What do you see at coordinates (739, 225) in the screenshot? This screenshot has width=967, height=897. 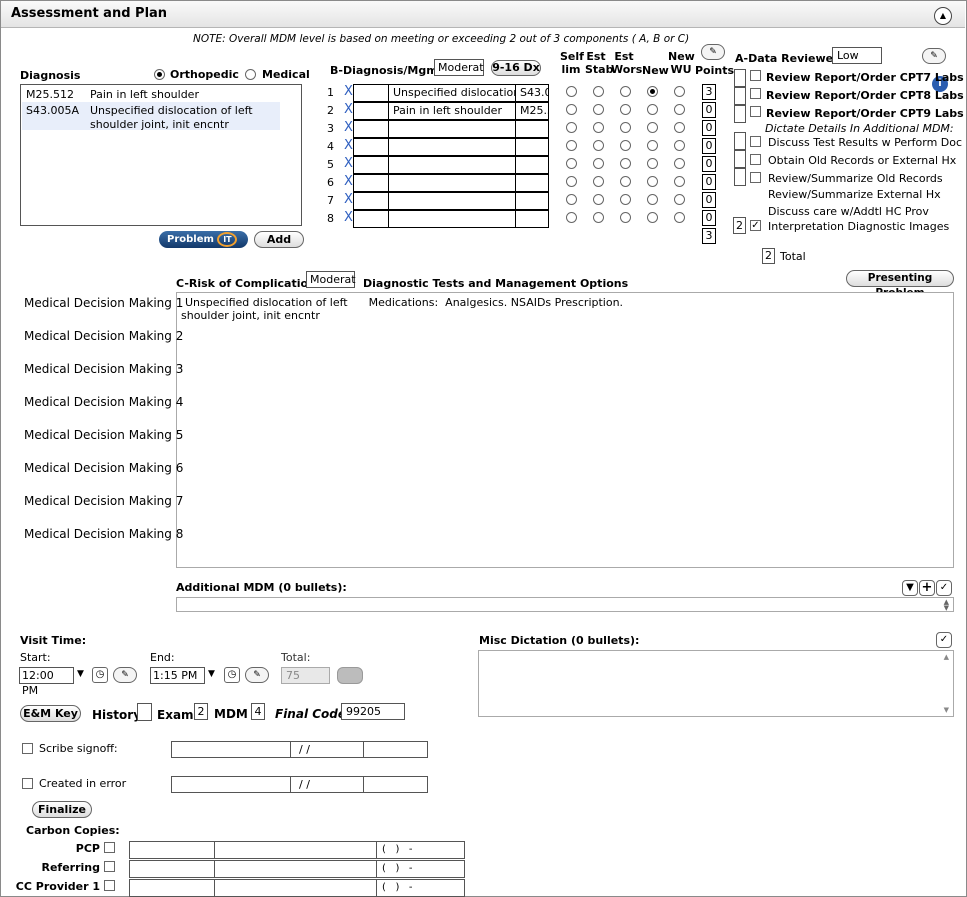 I see `a-count-box: 2` at bounding box center [739, 225].